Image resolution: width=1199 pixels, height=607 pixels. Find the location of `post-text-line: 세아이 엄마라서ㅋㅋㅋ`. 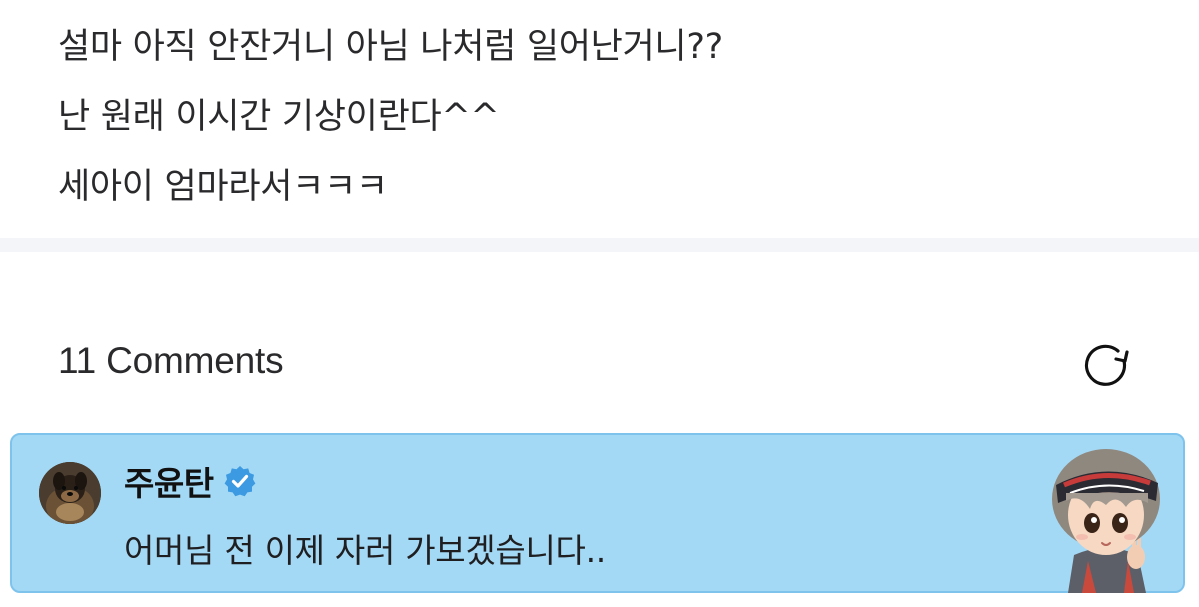

post-text-line: 세아이 엄마라서ㅋㅋㅋ is located at coordinates (223, 187).